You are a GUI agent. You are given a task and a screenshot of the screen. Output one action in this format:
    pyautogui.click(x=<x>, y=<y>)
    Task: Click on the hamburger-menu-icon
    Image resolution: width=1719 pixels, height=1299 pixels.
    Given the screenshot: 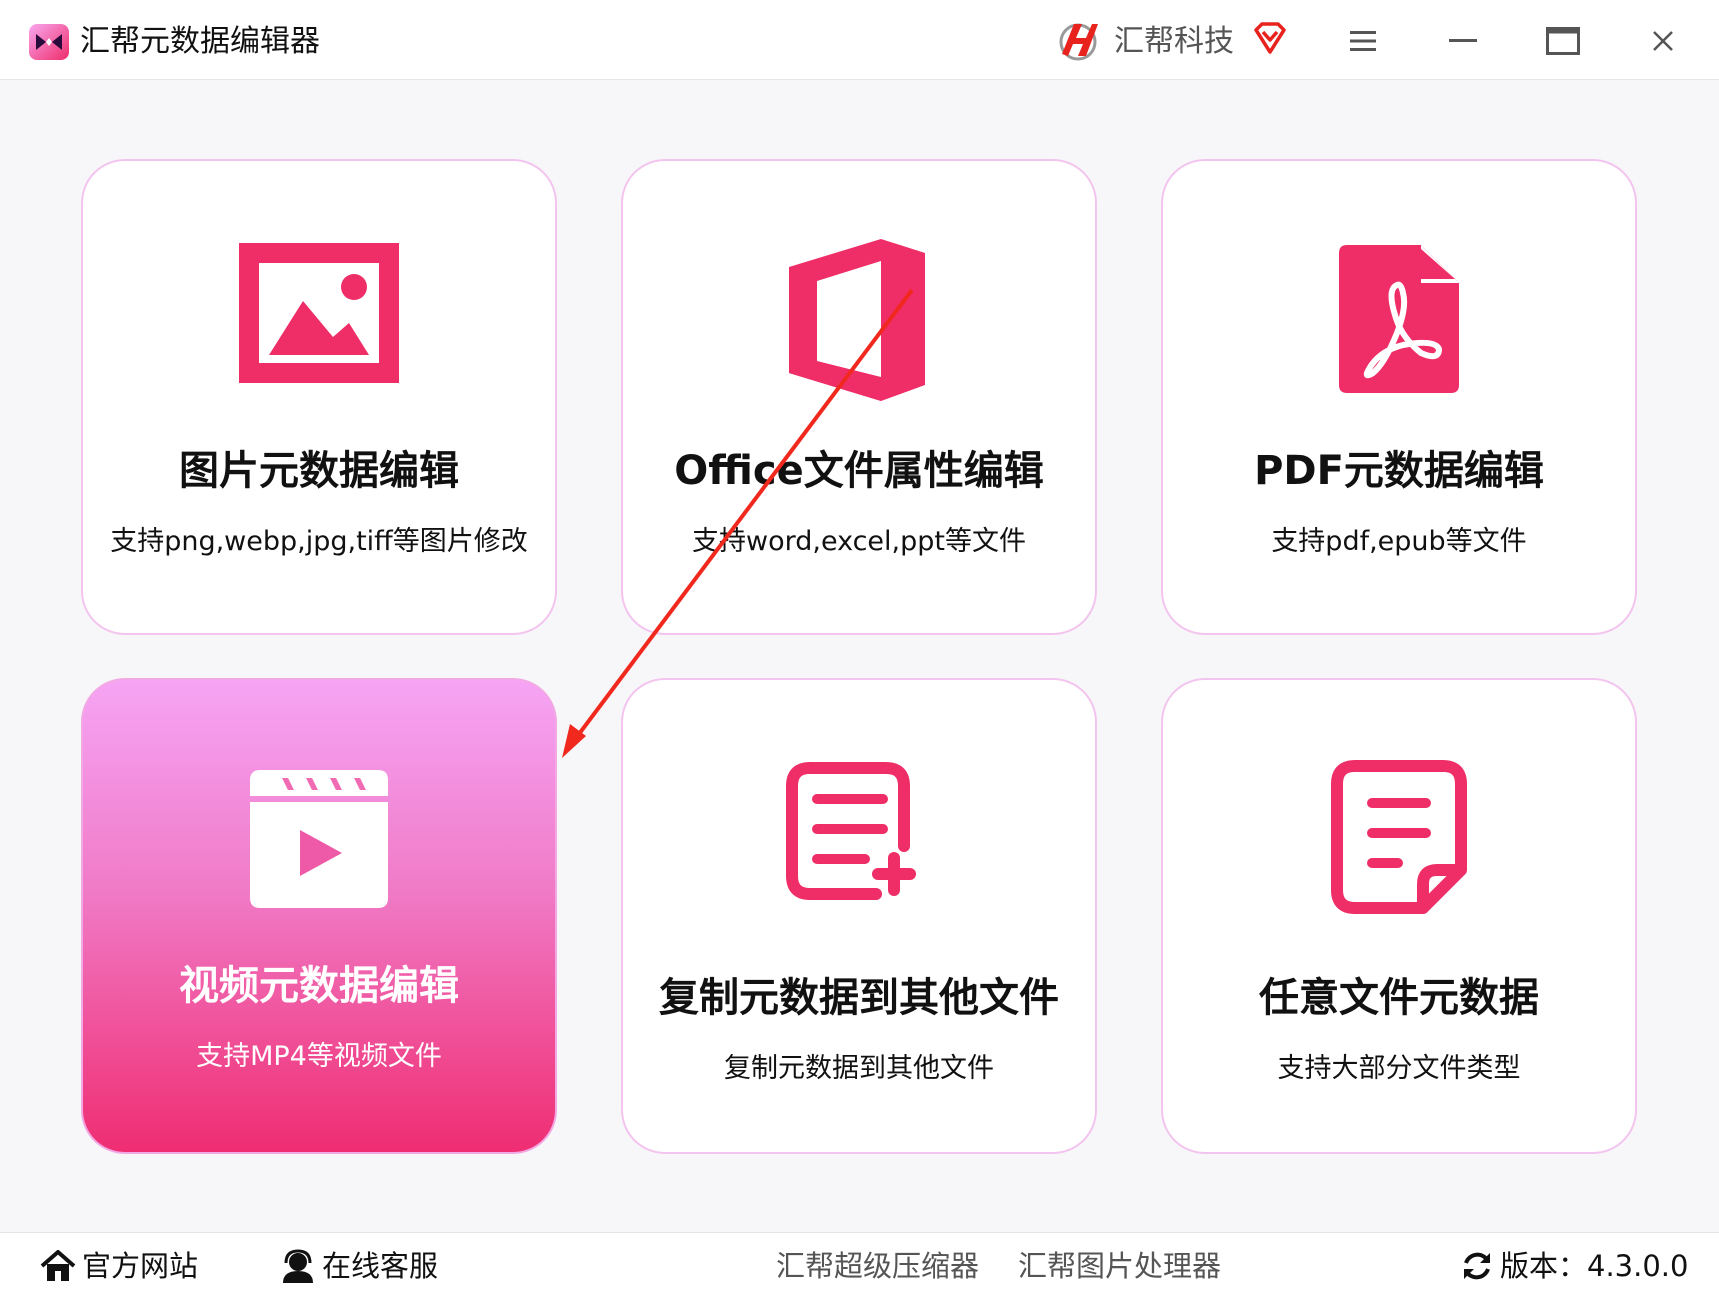 What is the action you would take?
    pyautogui.click(x=1363, y=41)
    